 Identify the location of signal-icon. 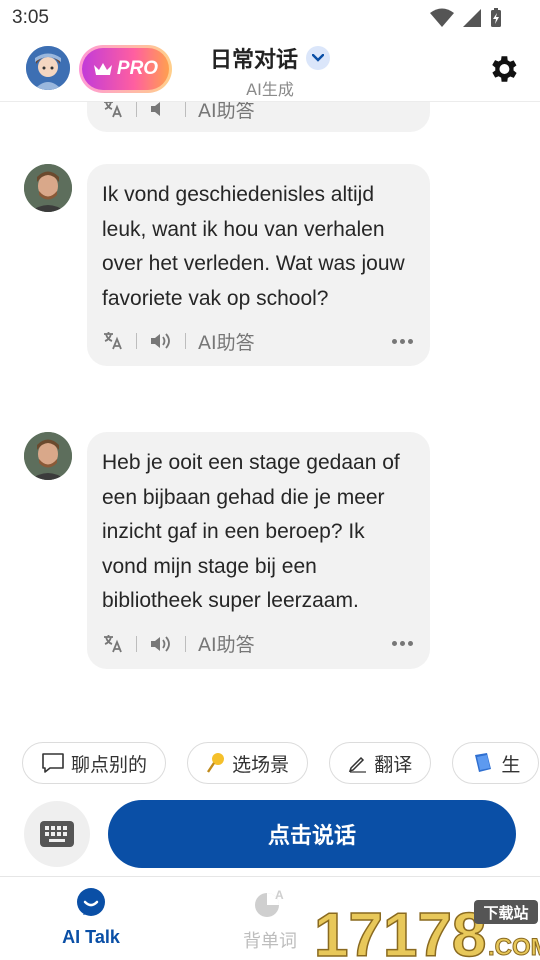
(472, 18).